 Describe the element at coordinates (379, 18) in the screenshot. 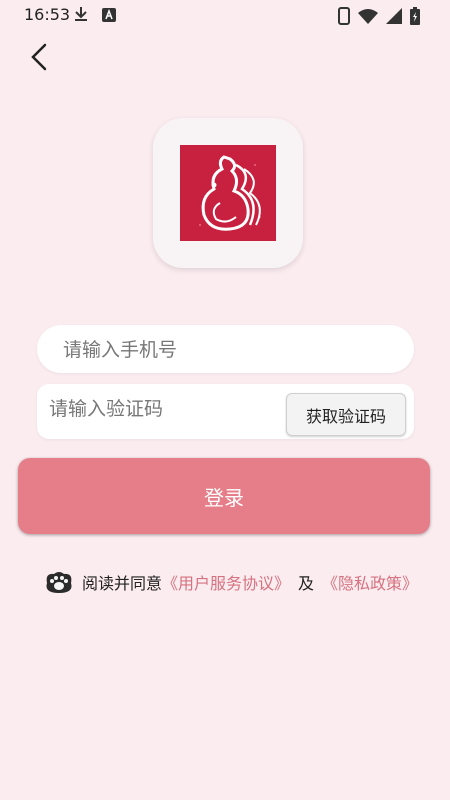

I see `status-icons` at that location.